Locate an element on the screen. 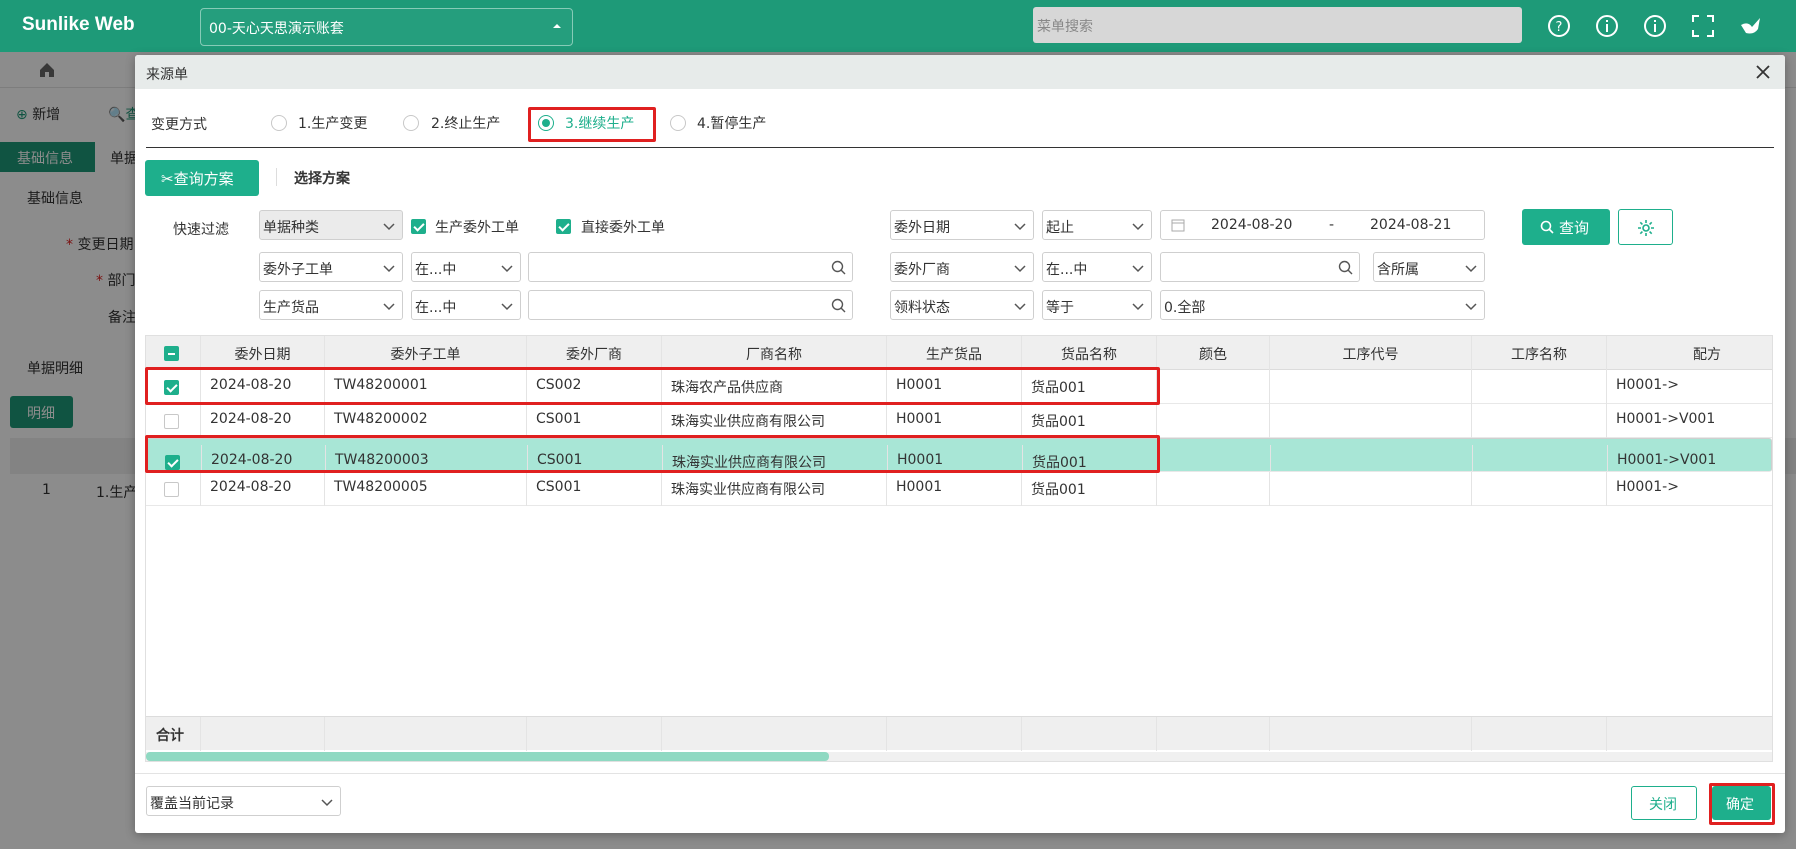 The image size is (1796, 849). direct-outsource-checkbox is located at coordinates (563, 226).